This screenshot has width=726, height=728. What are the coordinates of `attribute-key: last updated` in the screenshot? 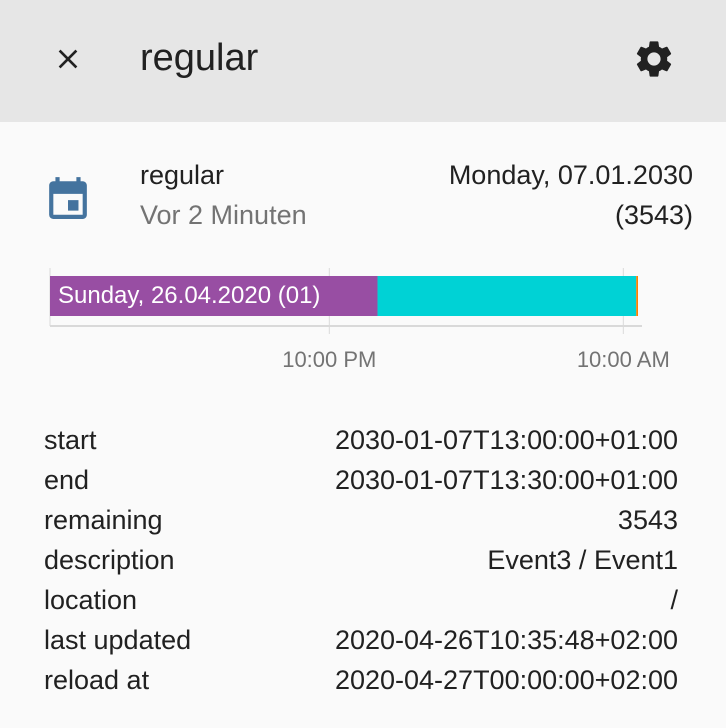 It's located at (118, 640).